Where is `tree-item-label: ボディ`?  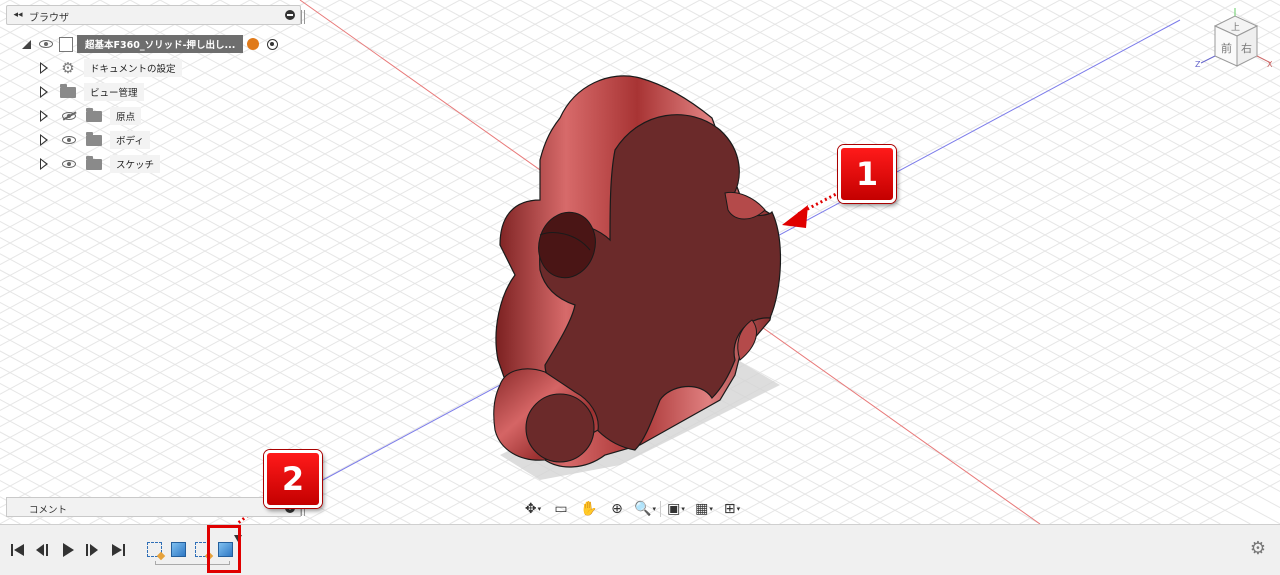 tree-item-label: ボディ is located at coordinates (130, 140).